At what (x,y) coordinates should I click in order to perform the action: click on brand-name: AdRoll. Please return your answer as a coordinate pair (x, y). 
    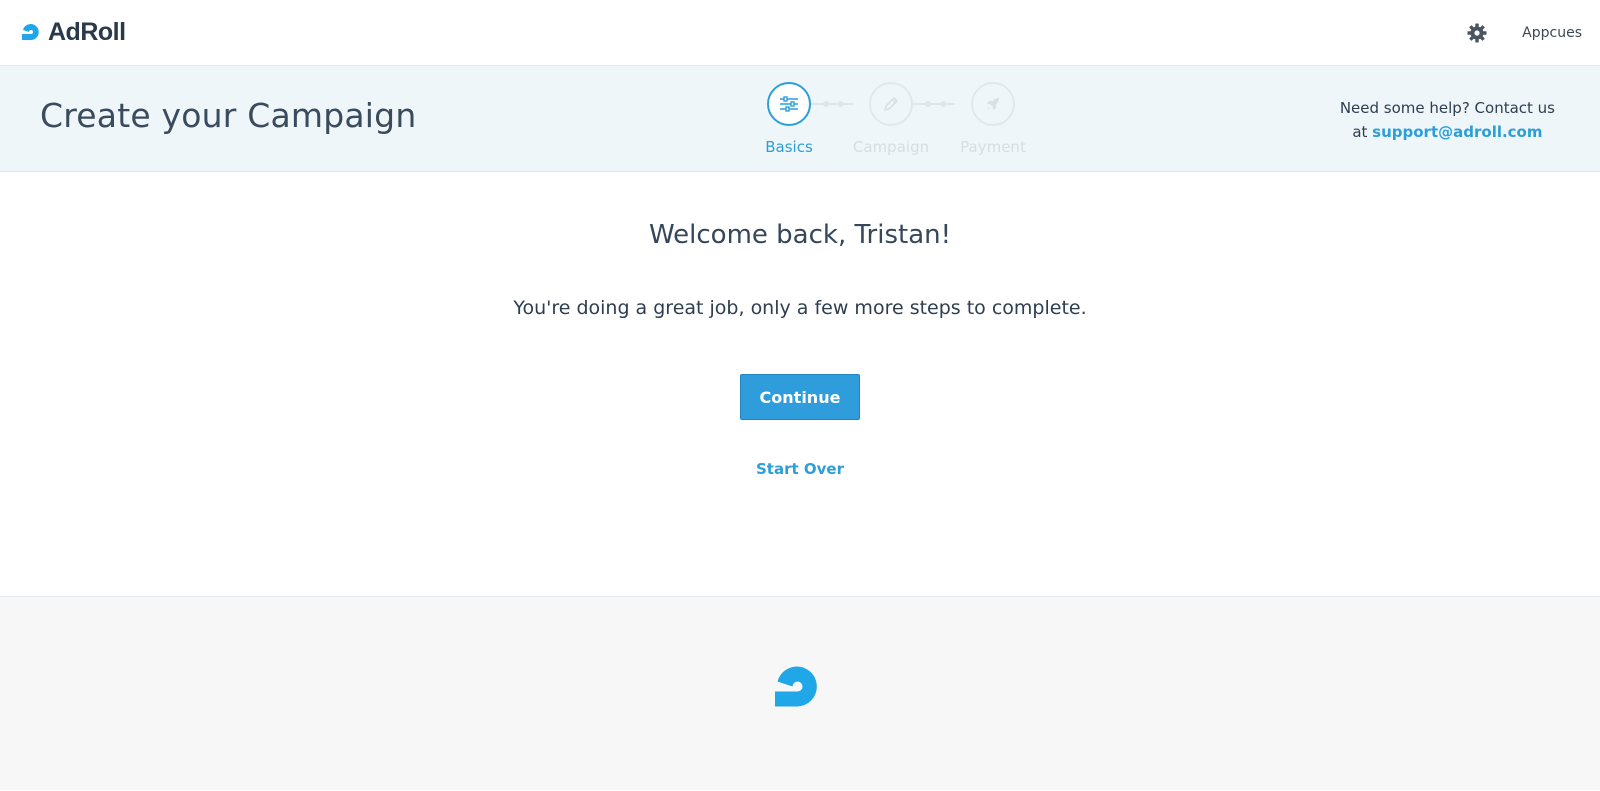
    Looking at the image, I should click on (87, 32).